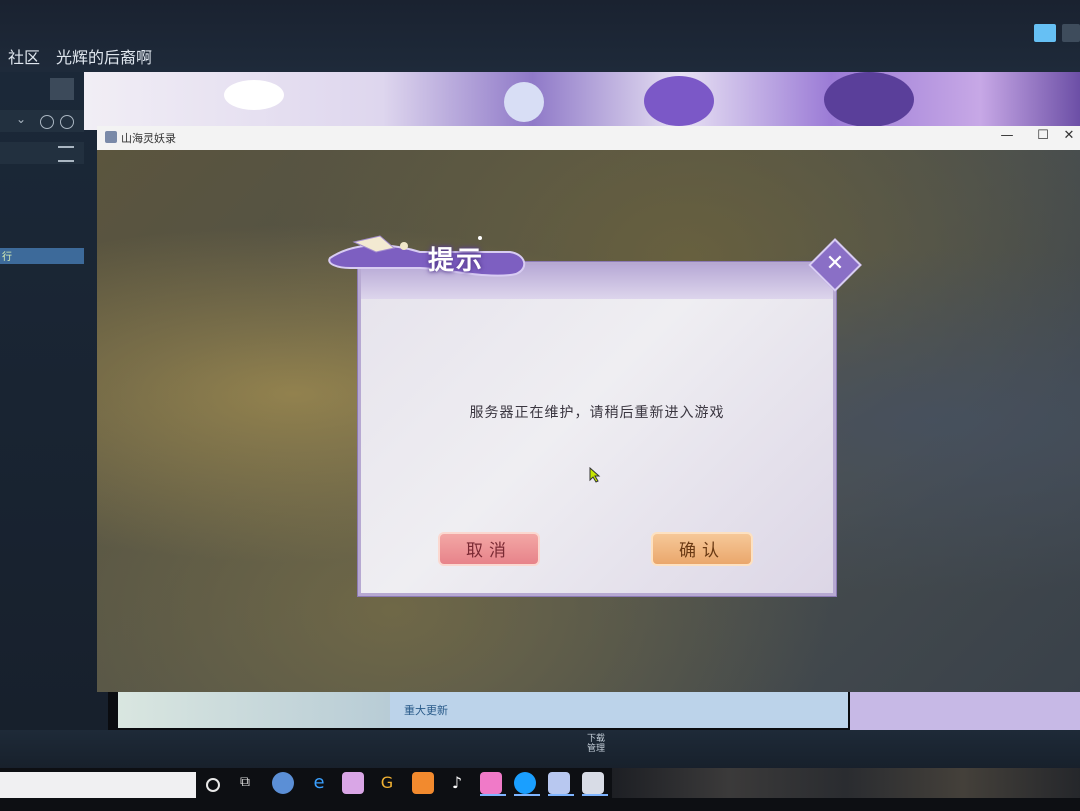  I want to click on dialog-title: 提示, so click(456, 261).